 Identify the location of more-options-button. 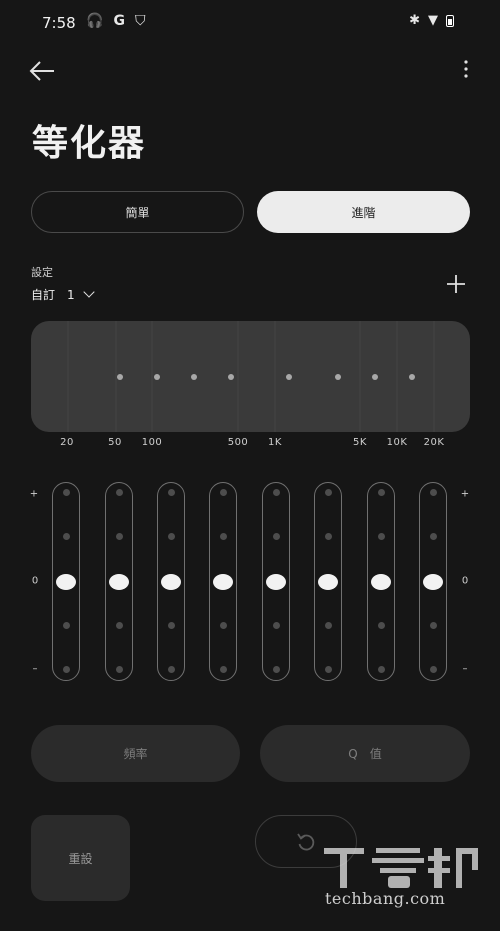
(466, 70).